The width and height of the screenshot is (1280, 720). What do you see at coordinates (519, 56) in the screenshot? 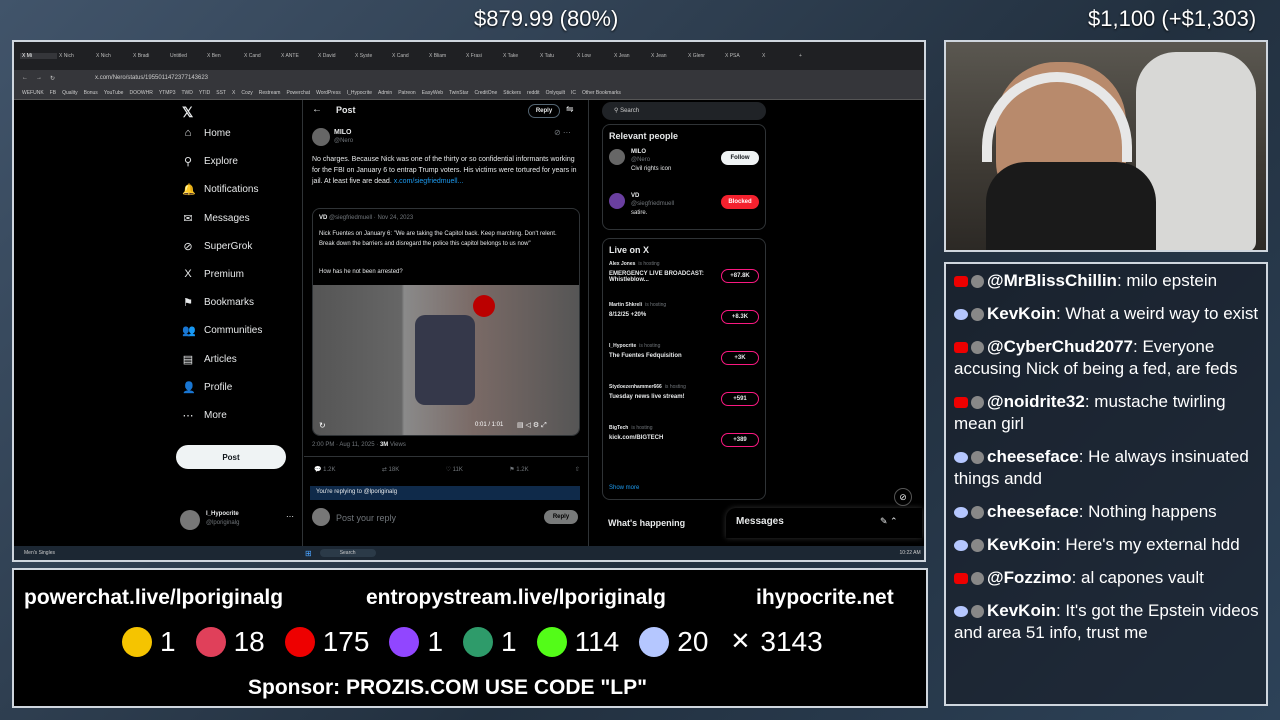
I see `browser-tab: X Take` at bounding box center [519, 56].